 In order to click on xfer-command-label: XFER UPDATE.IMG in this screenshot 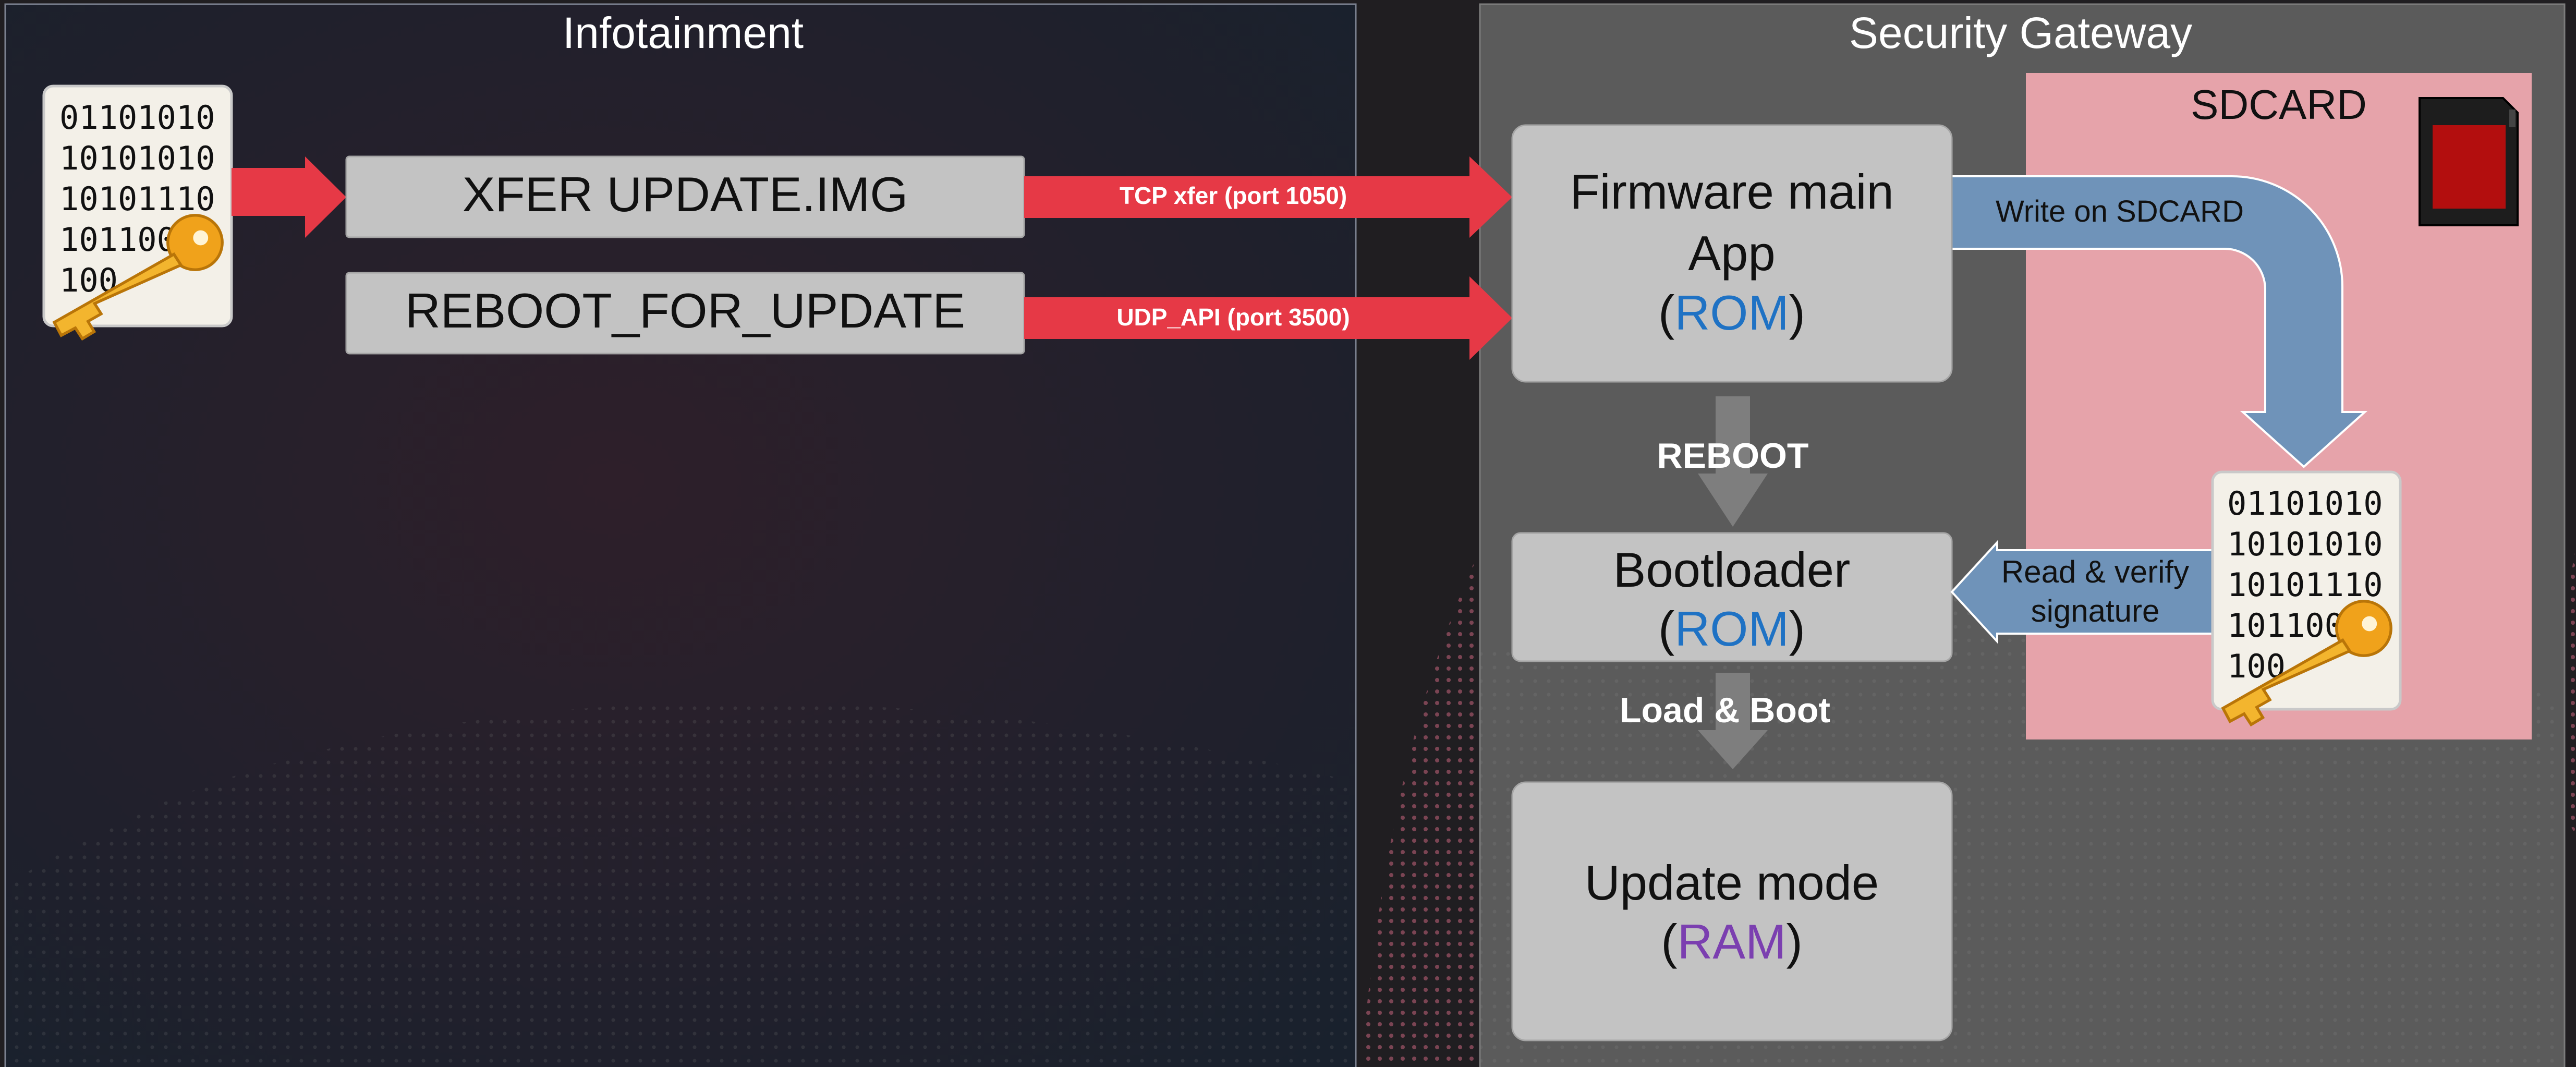, I will do `click(685, 194)`.